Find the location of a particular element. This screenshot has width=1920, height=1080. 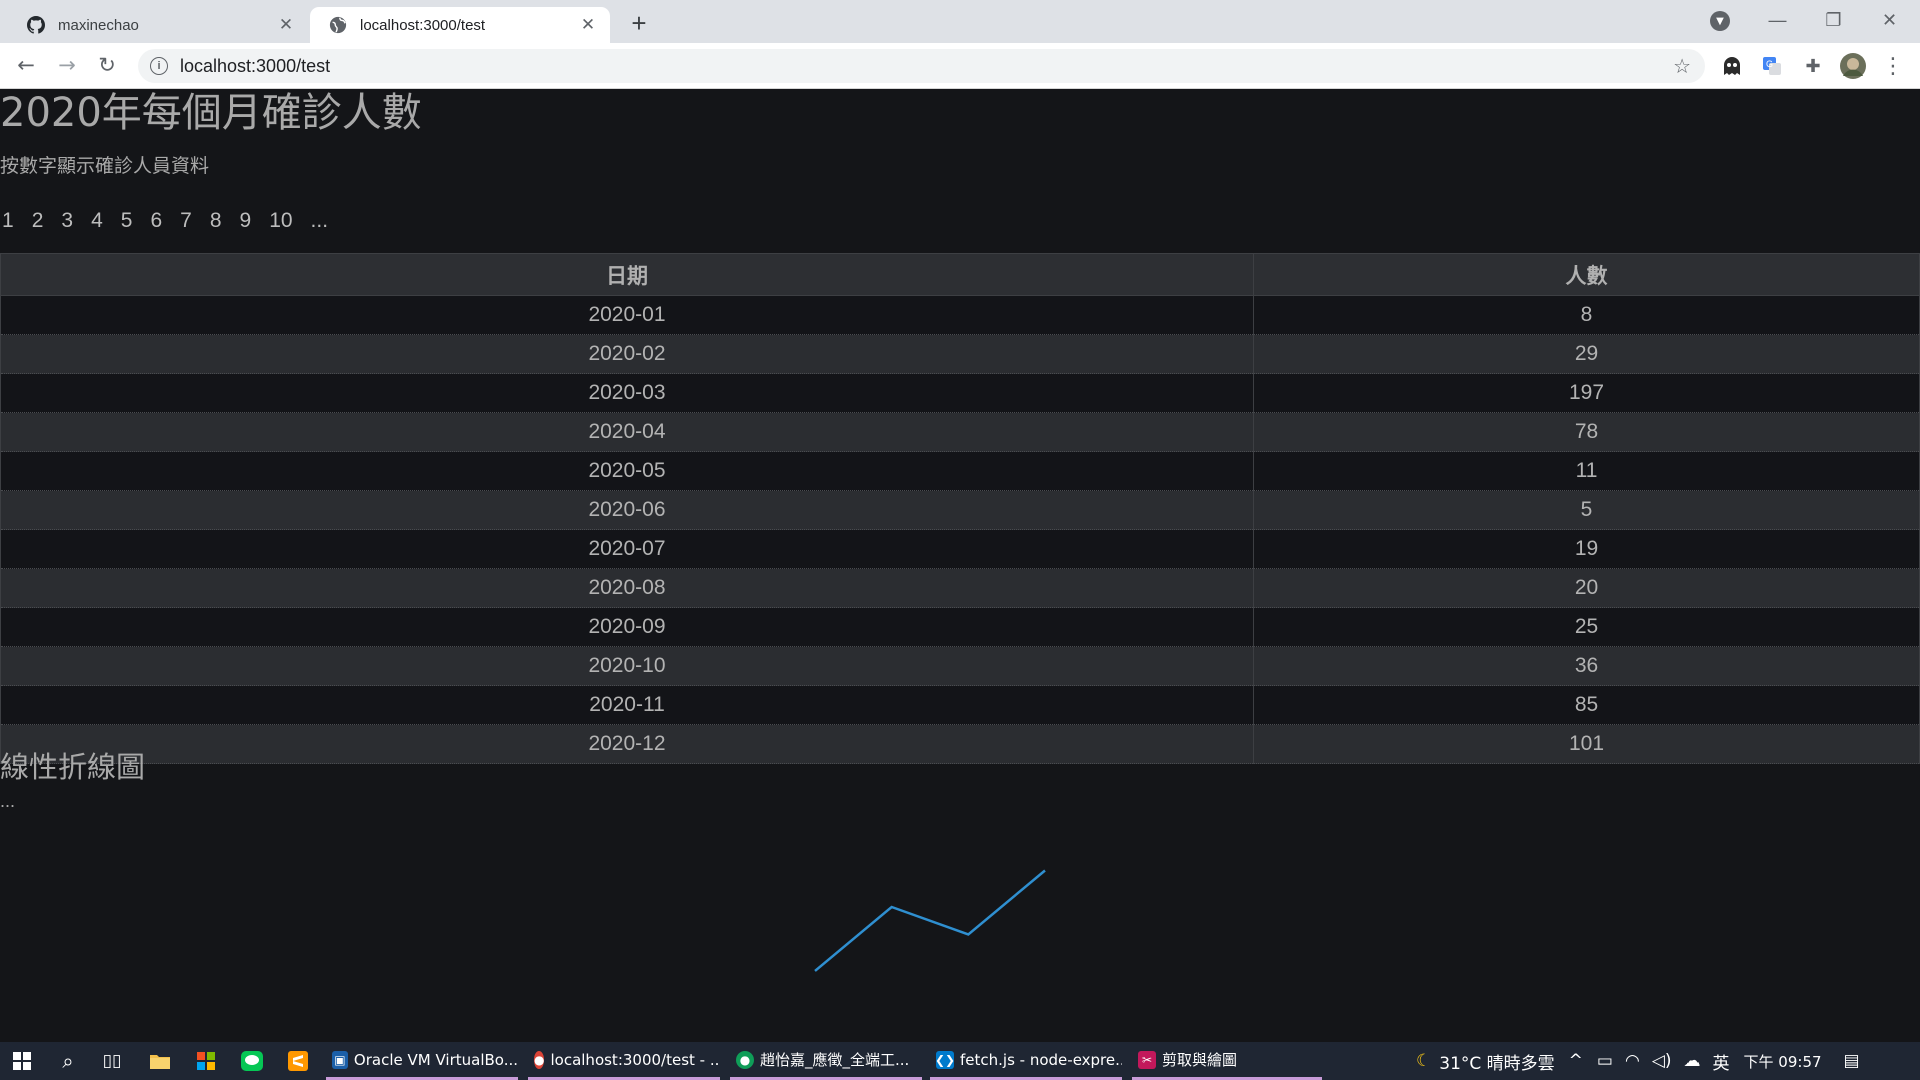

sublime-text-icon is located at coordinates (298, 1061).